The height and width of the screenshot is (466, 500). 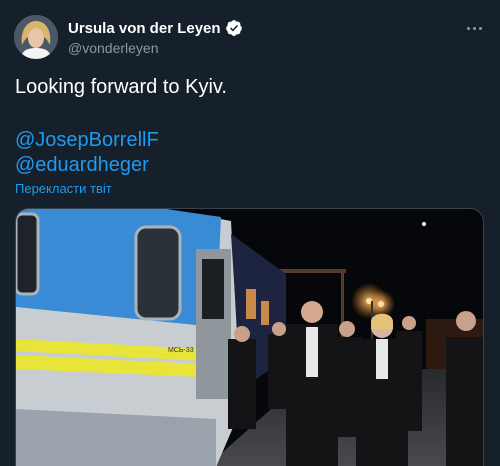 I want to click on author-display-name-row: Ursula von der Leyen, so click(x=155, y=28).